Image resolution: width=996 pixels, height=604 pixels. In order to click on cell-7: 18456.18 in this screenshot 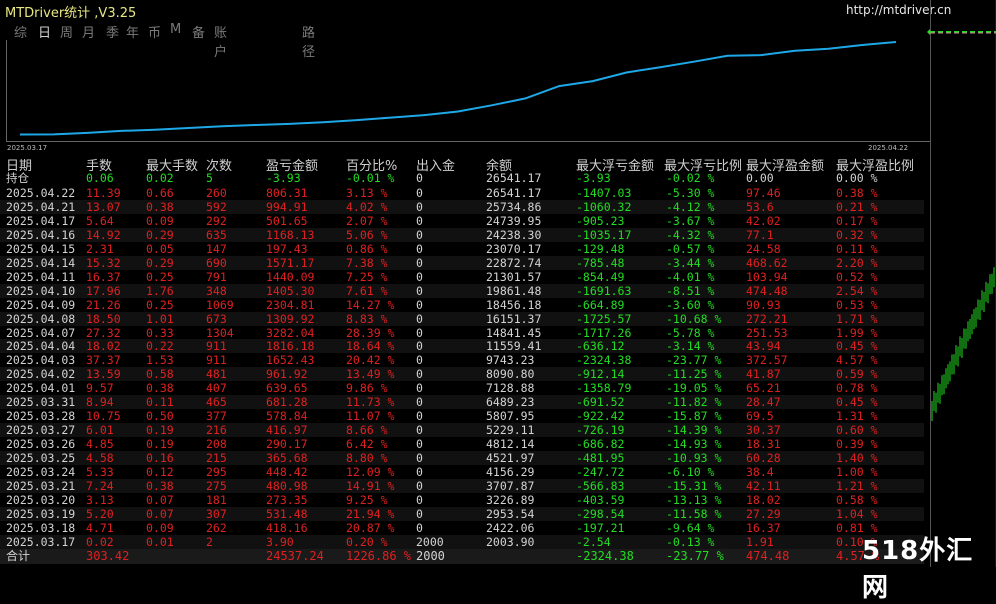, I will do `click(514, 304)`.